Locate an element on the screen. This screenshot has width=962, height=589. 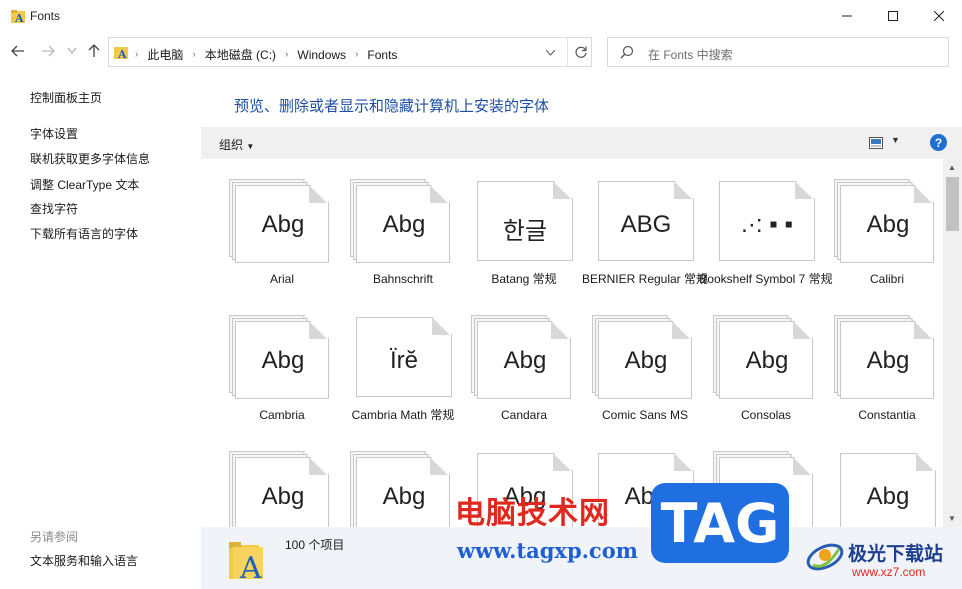
forward-button is located at coordinates (48, 51).